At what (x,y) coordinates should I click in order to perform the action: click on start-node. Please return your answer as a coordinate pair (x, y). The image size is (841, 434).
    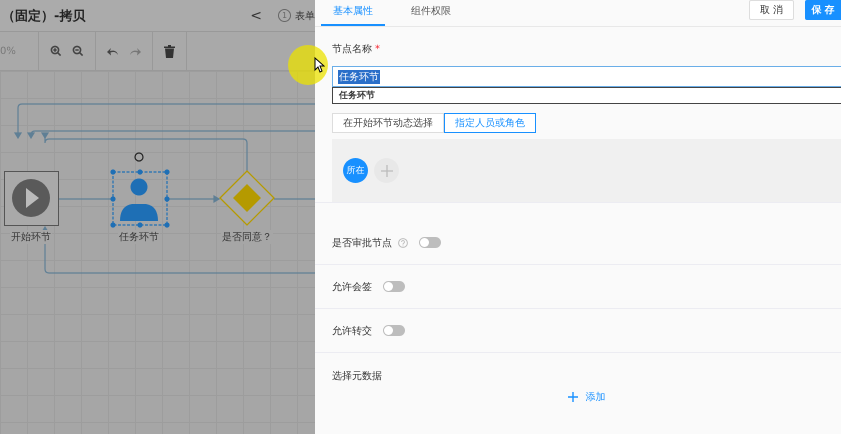
    Looking at the image, I should click on (31, 198).